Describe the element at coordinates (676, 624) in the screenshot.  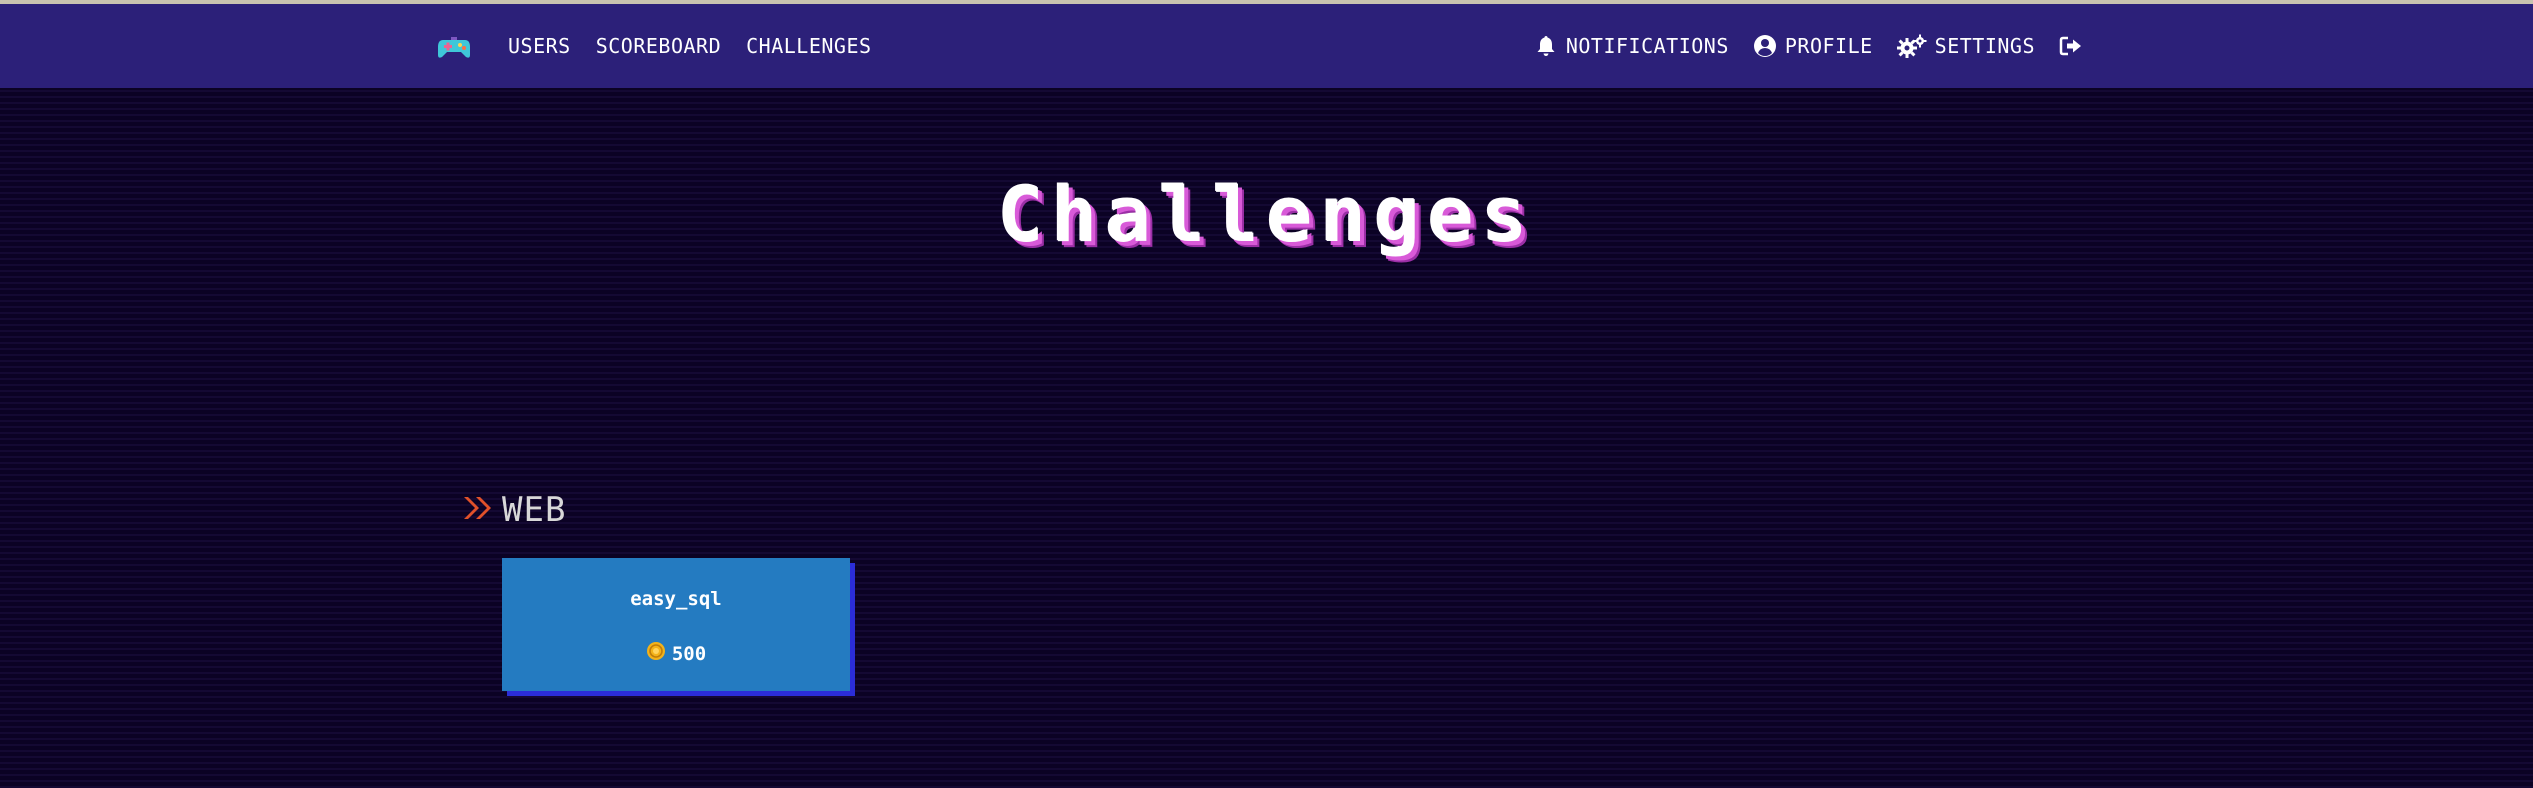
I see `challenge-card: easy_sql 500` at that location.